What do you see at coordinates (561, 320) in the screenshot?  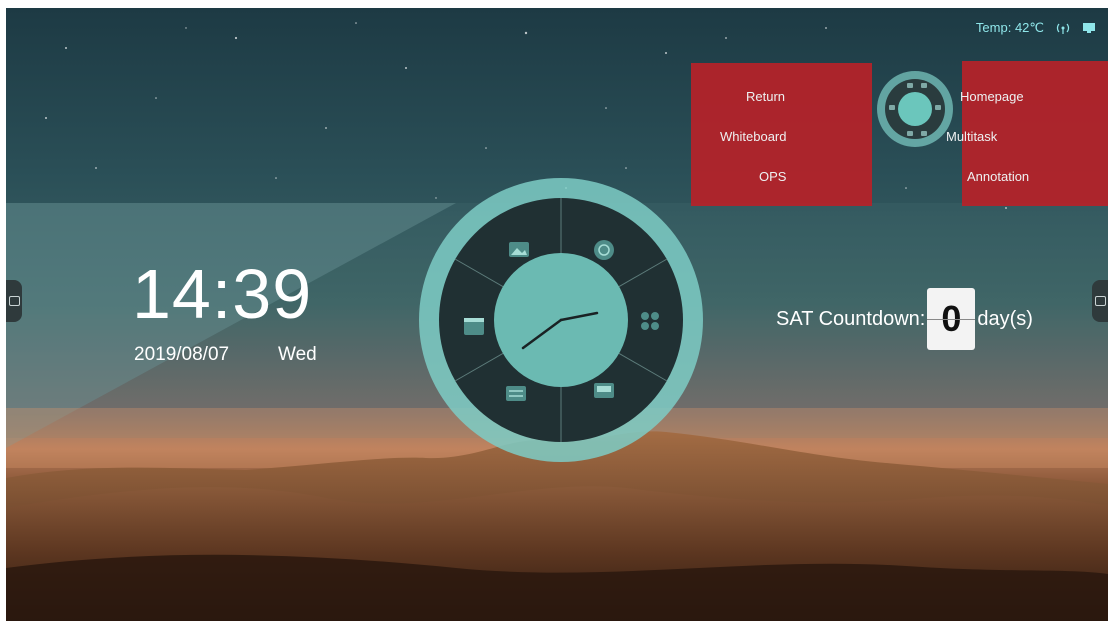 I see `app-wheel` at bounding box center [561, 320].